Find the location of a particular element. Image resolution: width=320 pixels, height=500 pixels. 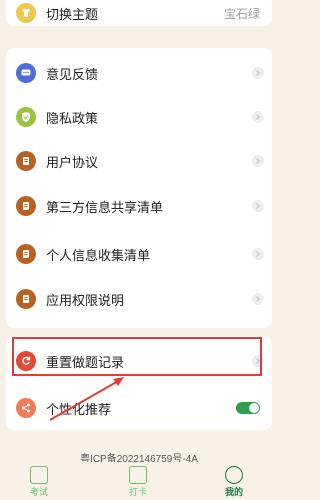

list-icon is located at coordinates (39, 475).